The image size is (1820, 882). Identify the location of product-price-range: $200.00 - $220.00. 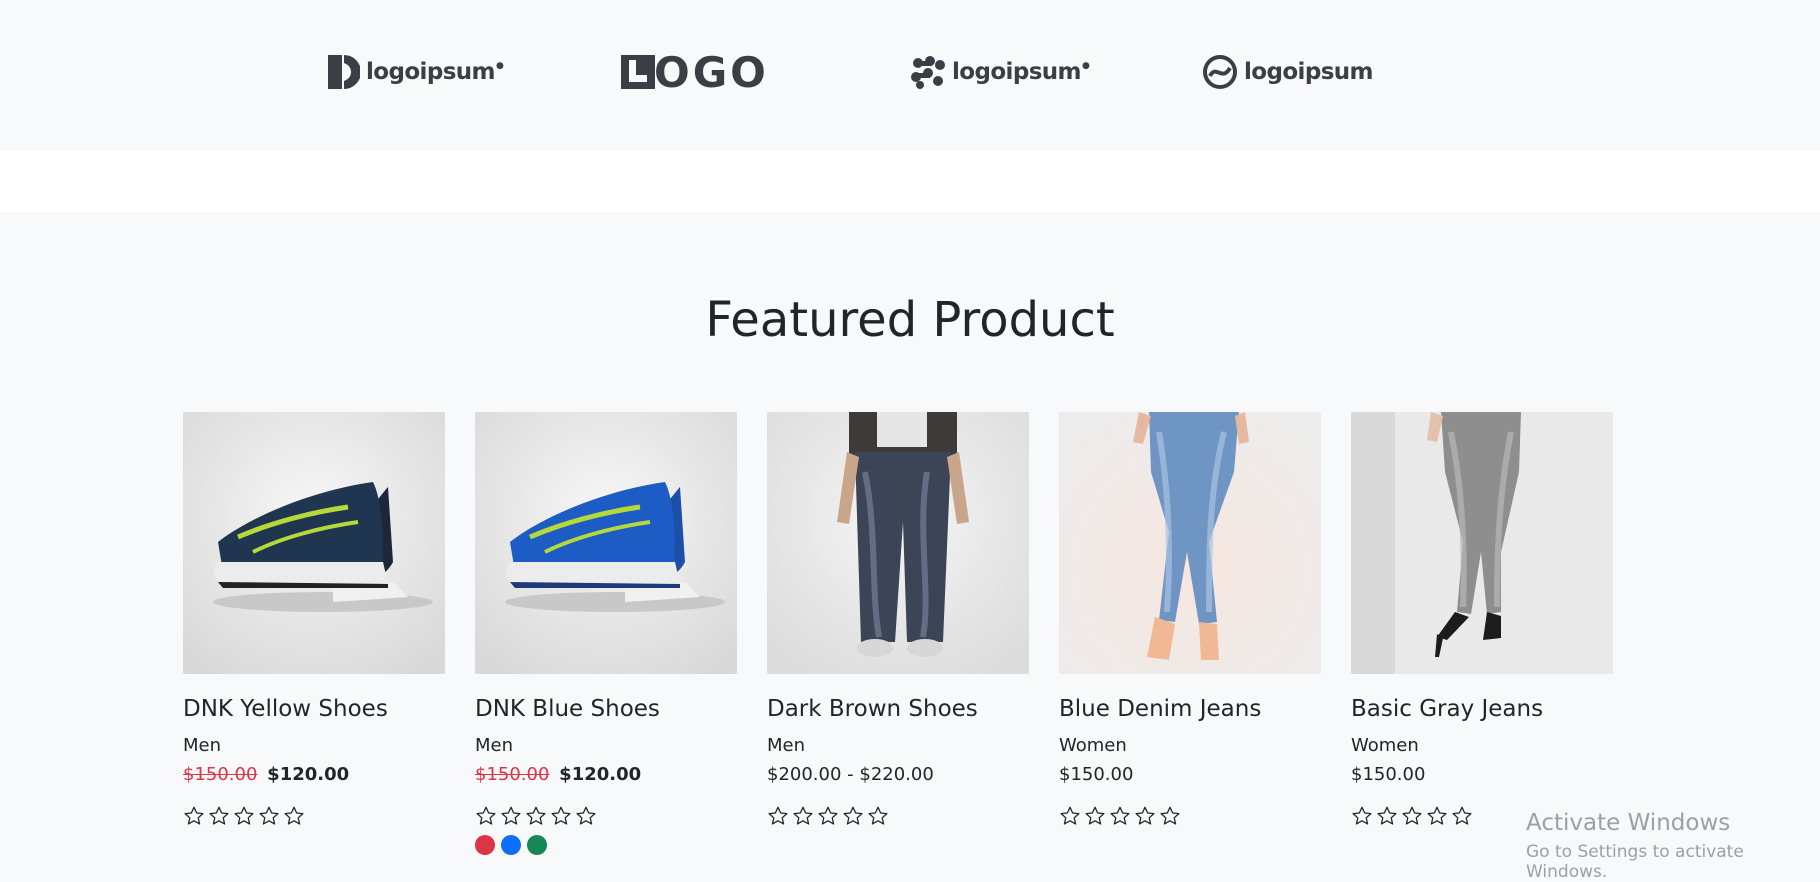
(850, 774).